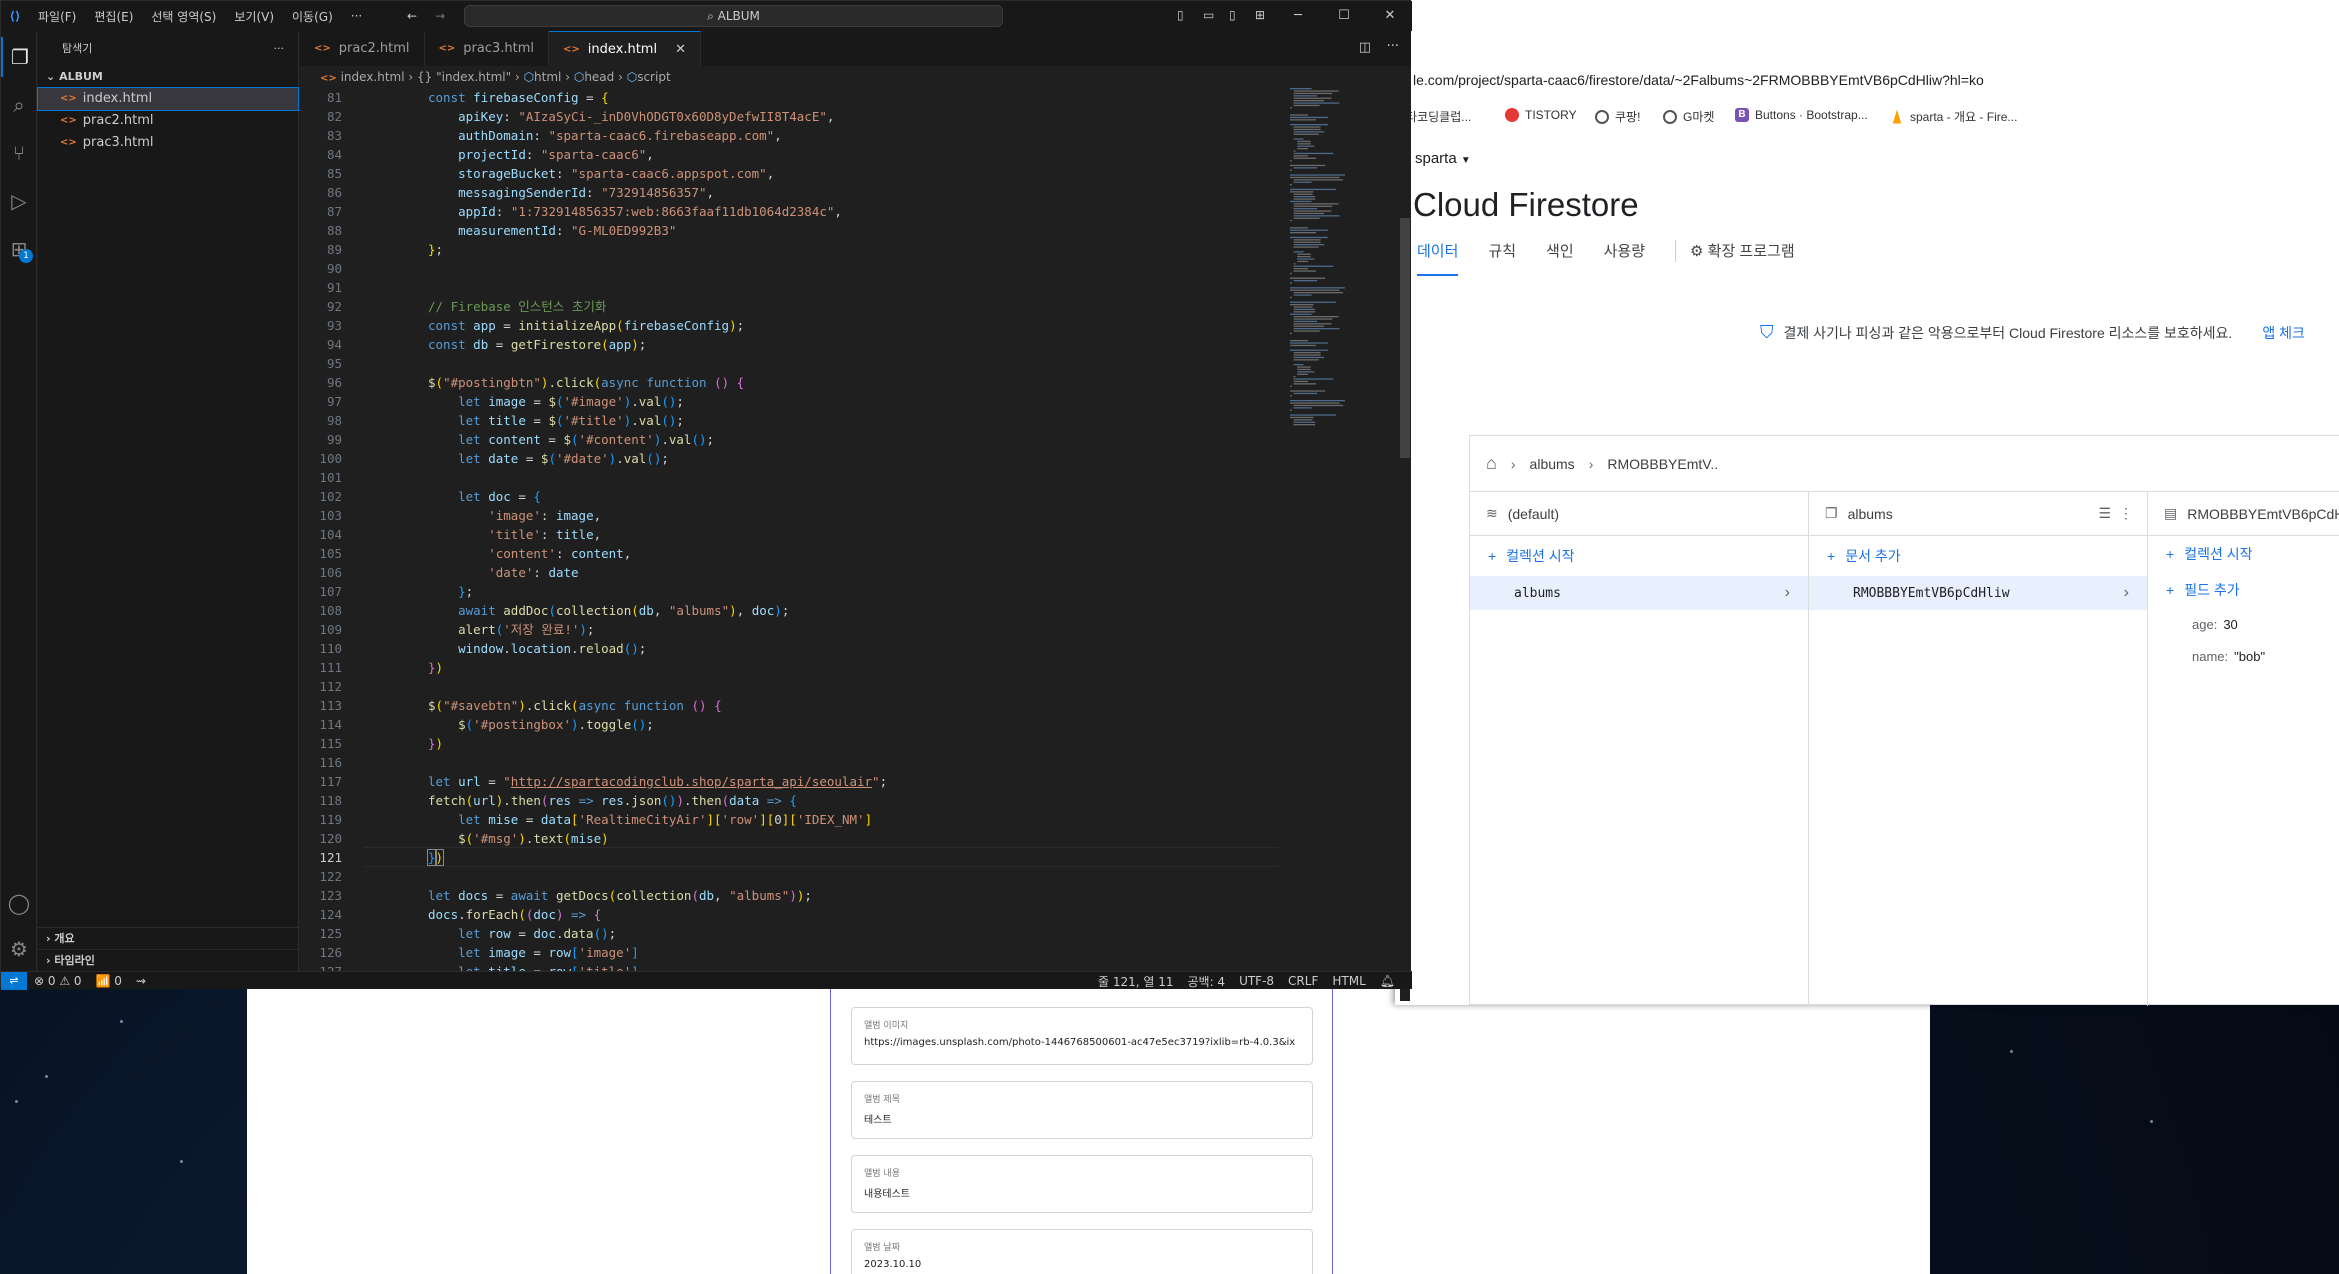 This screenshot has width=2339, height=1274. What do you see at coordinates (1662, 464) in the screenshot?
I see `breadcrumb-document: RMOBBBYEmtV..` at bounding box center [1662, 464].